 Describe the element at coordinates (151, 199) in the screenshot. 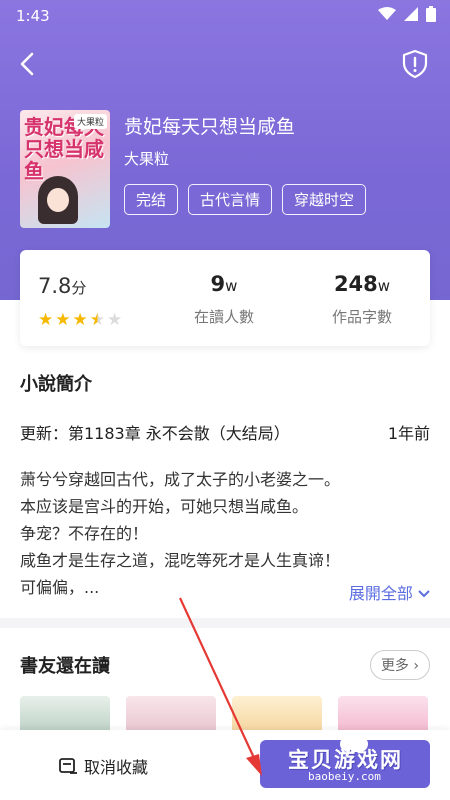

I see `tag-status: 完结` at that location.